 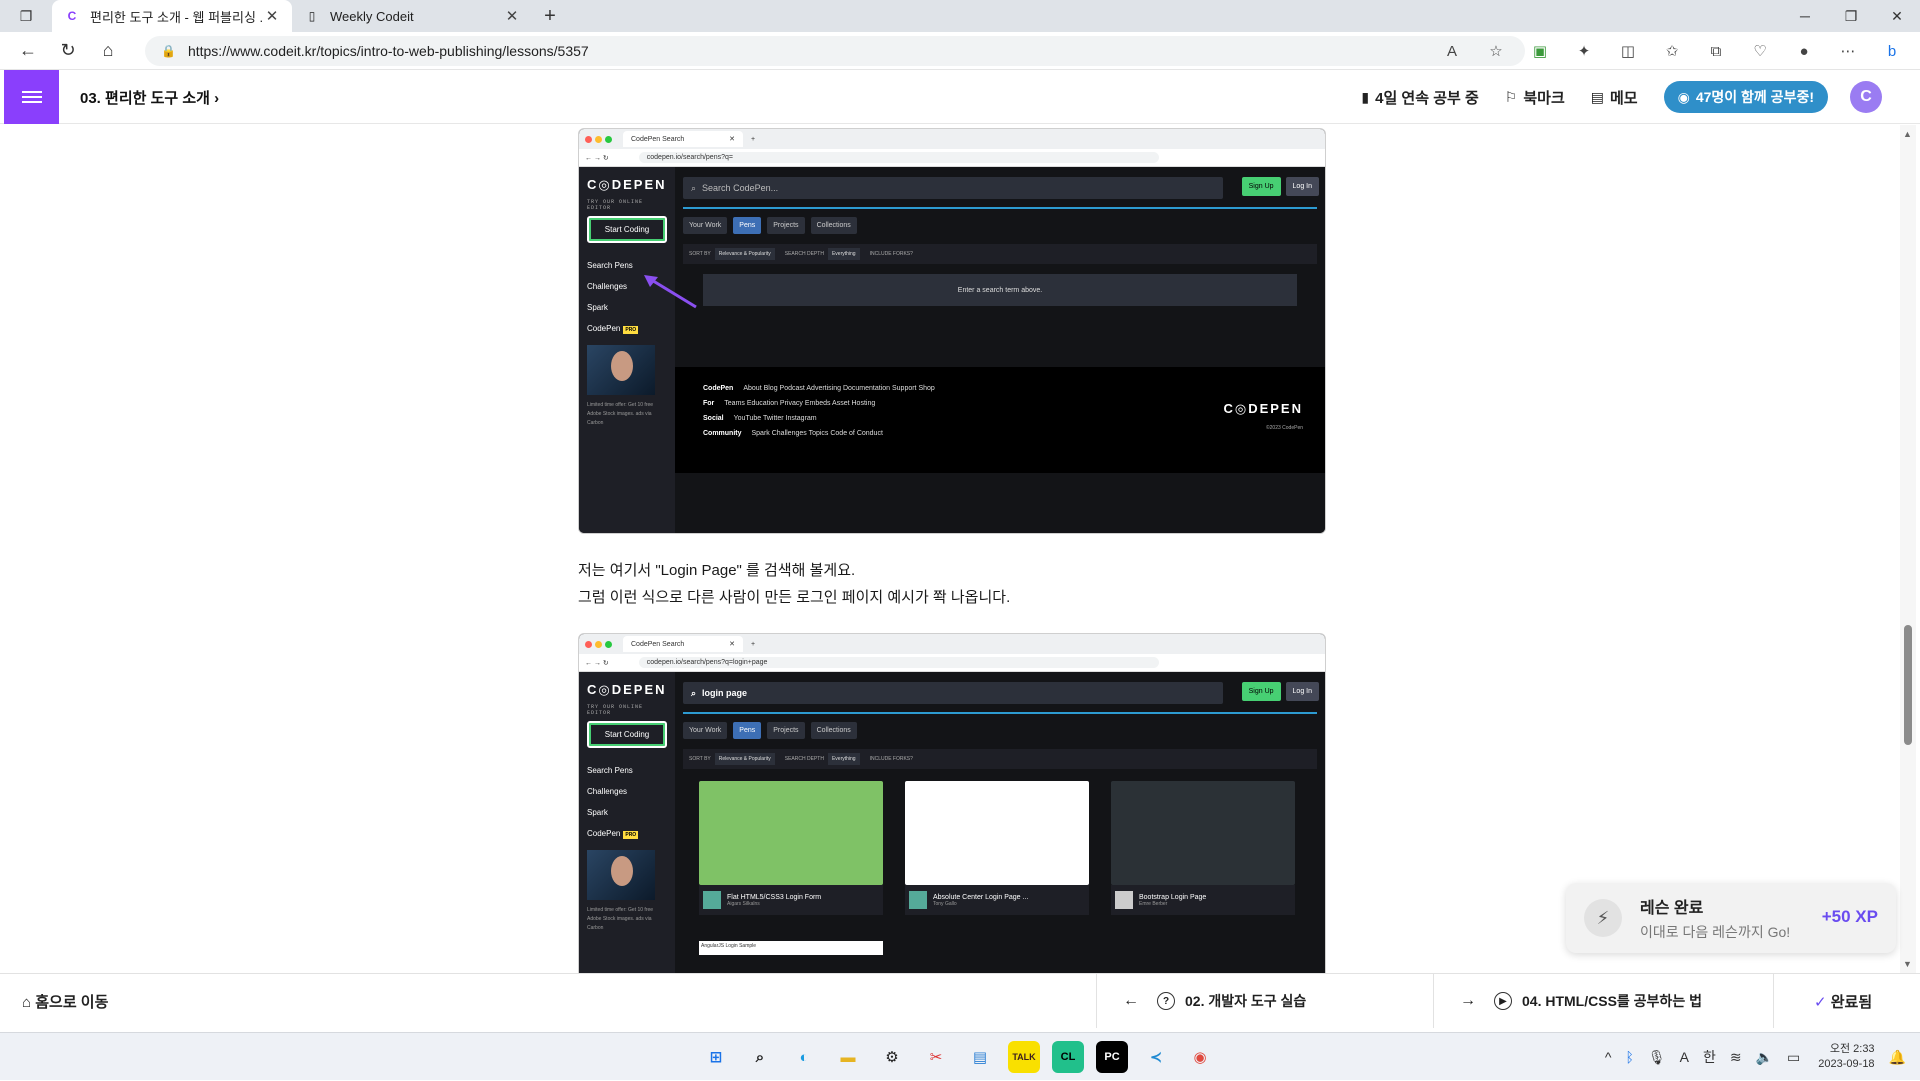 I want to click on more-icon: ⋯, so click(x=1848, y=51).